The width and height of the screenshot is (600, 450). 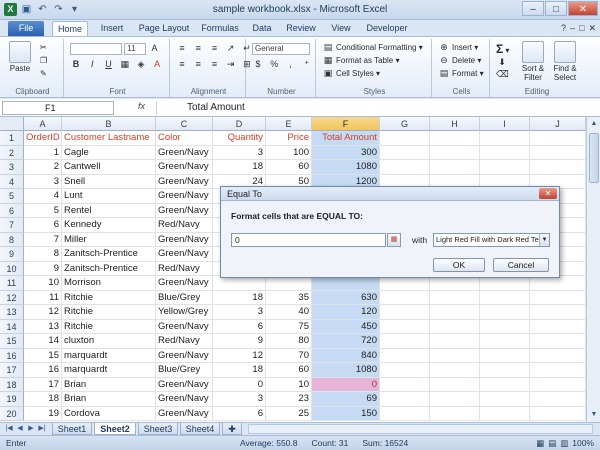 What do you see at coordinates (505, 124) in the screenshot?
I see `column-header-i: I` at bounding box center [505, 124].